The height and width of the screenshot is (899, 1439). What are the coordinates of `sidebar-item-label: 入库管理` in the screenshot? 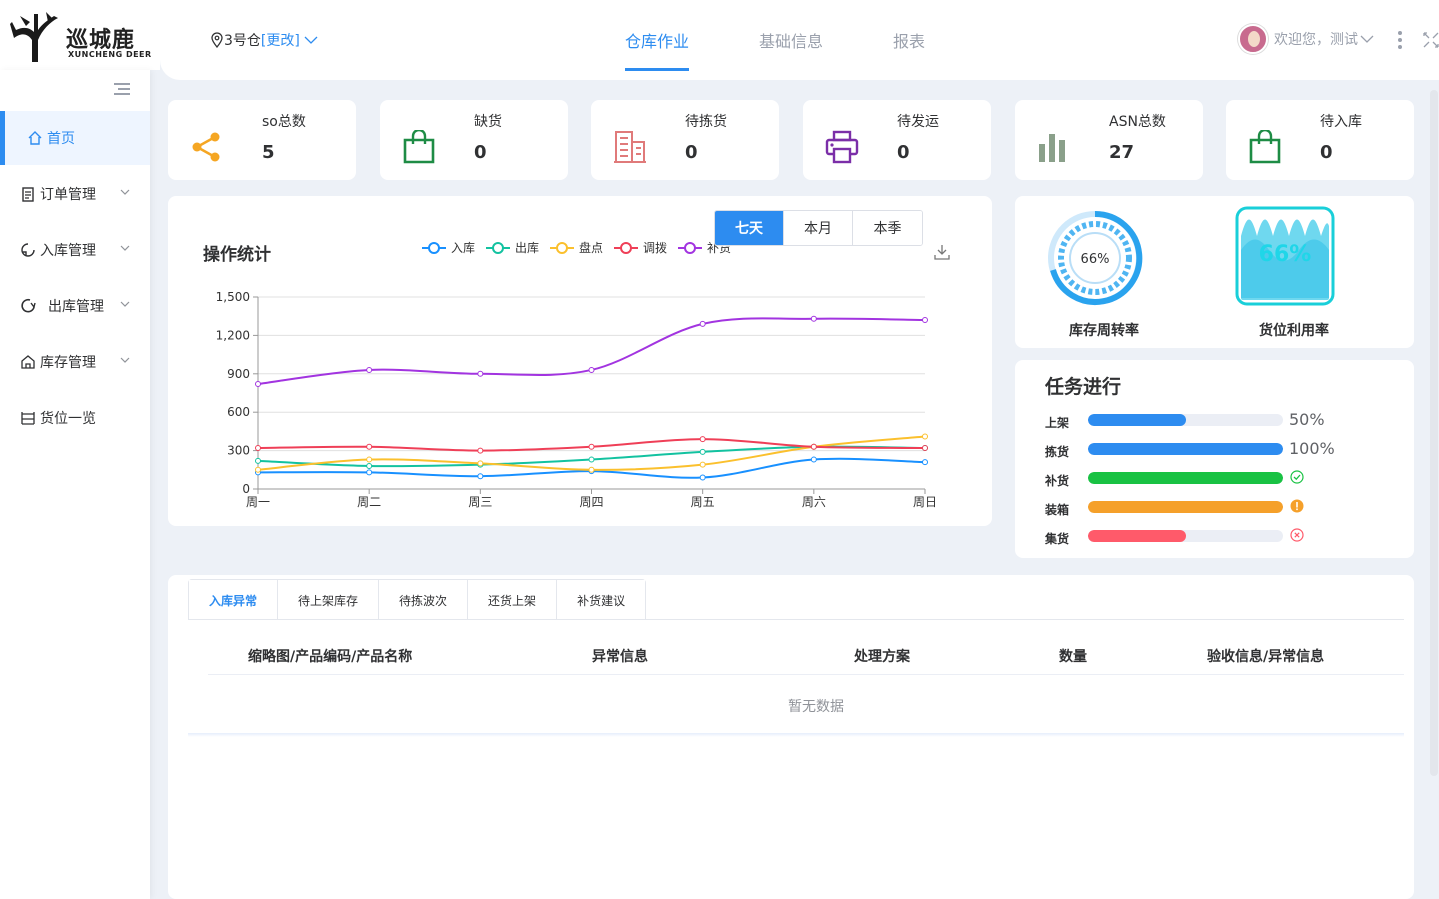 It's located at (68, 251).